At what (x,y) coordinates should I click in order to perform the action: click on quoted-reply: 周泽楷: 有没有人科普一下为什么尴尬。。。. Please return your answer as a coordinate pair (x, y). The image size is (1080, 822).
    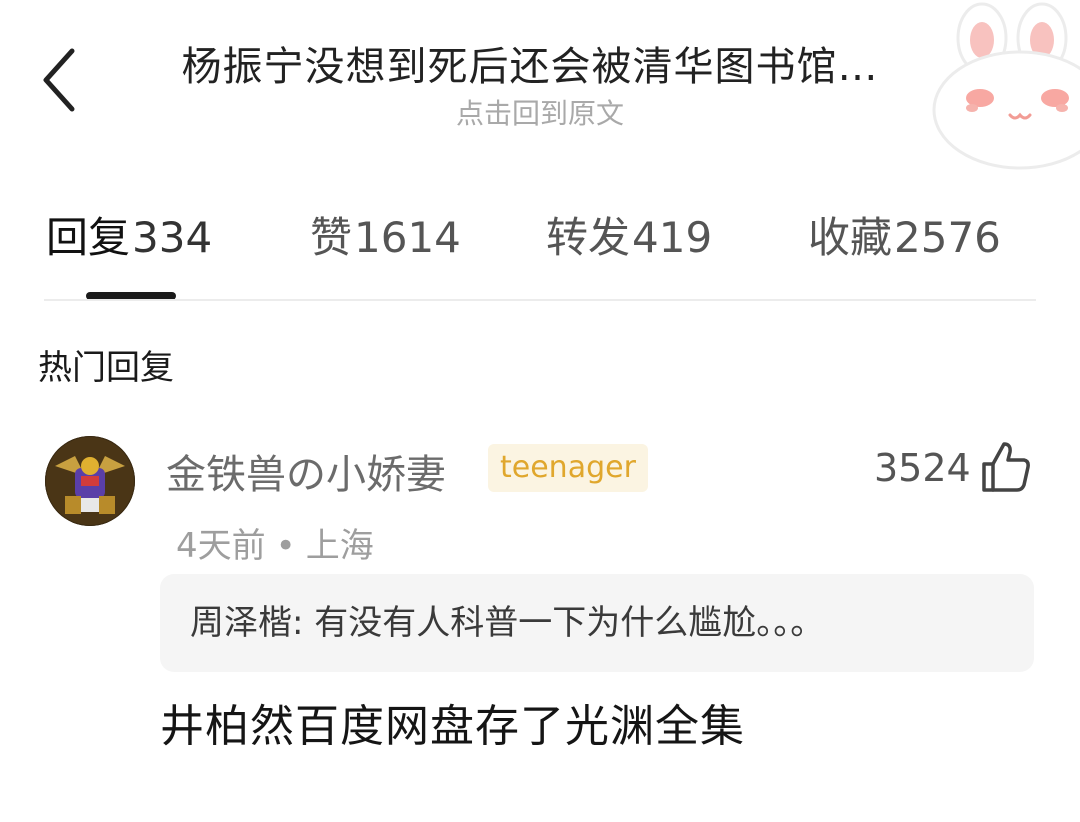
    Looking at the image, I should click on (597, 623).